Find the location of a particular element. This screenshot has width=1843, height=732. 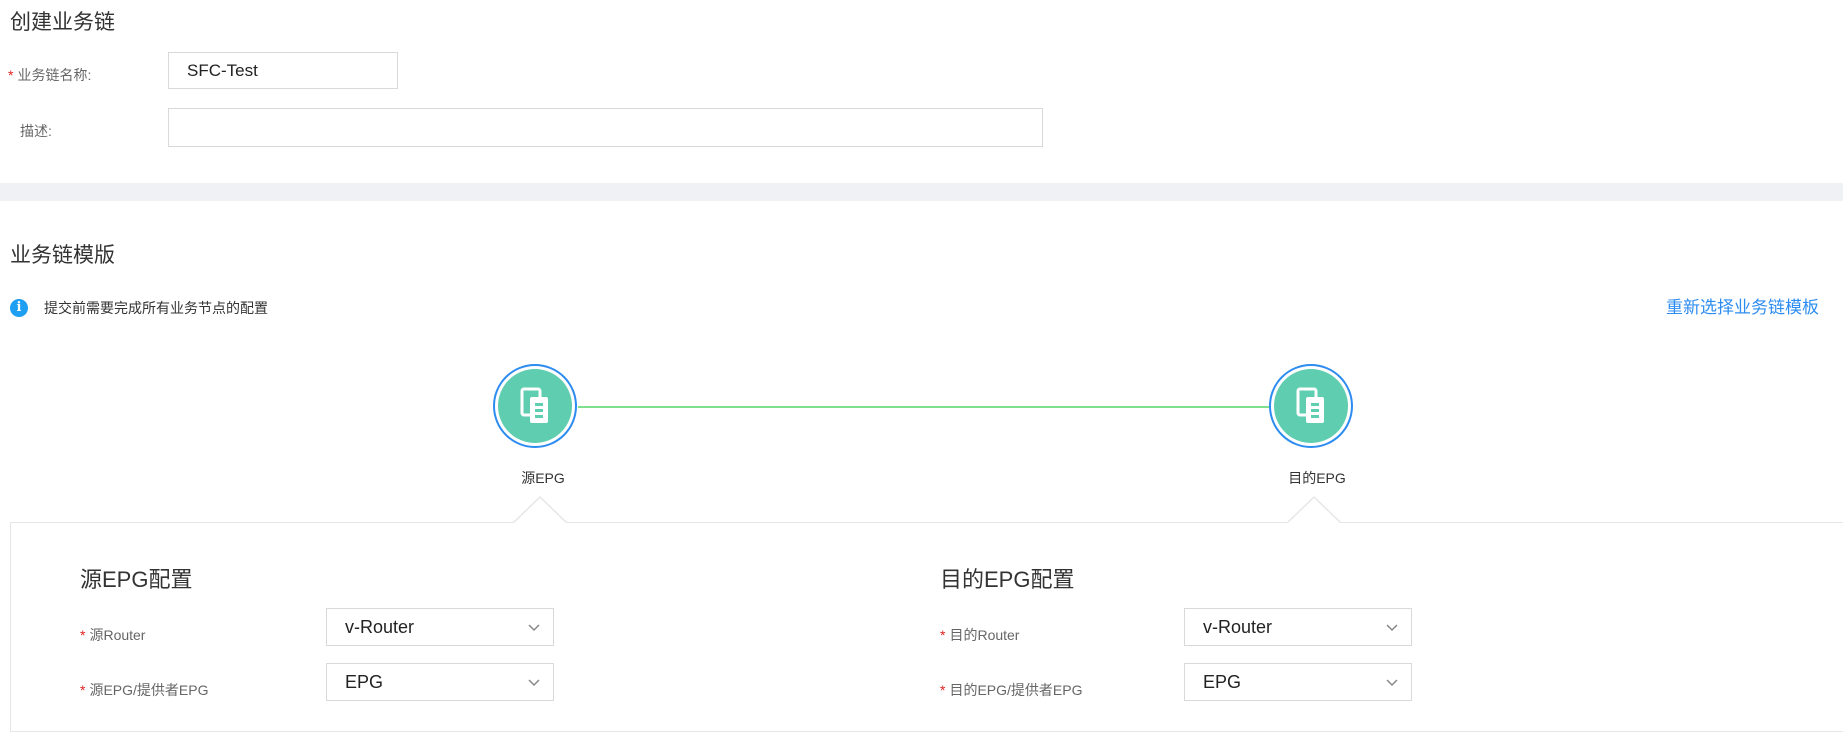

source-epg-label: 源EPG is located at coordinates (543, 478).